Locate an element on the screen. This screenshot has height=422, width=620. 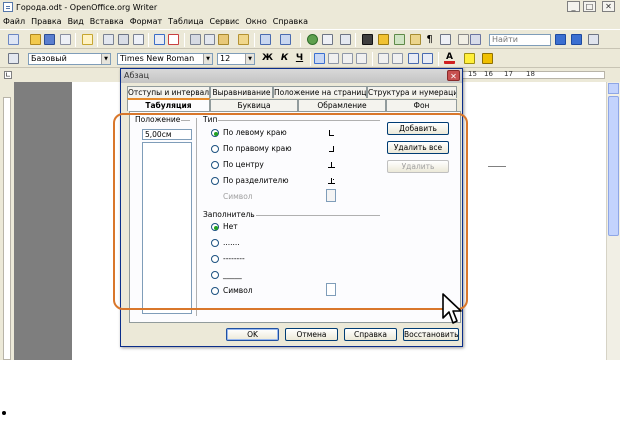
font-name-combo: Times New Roman ▼ is located at coordinates (165, 59).